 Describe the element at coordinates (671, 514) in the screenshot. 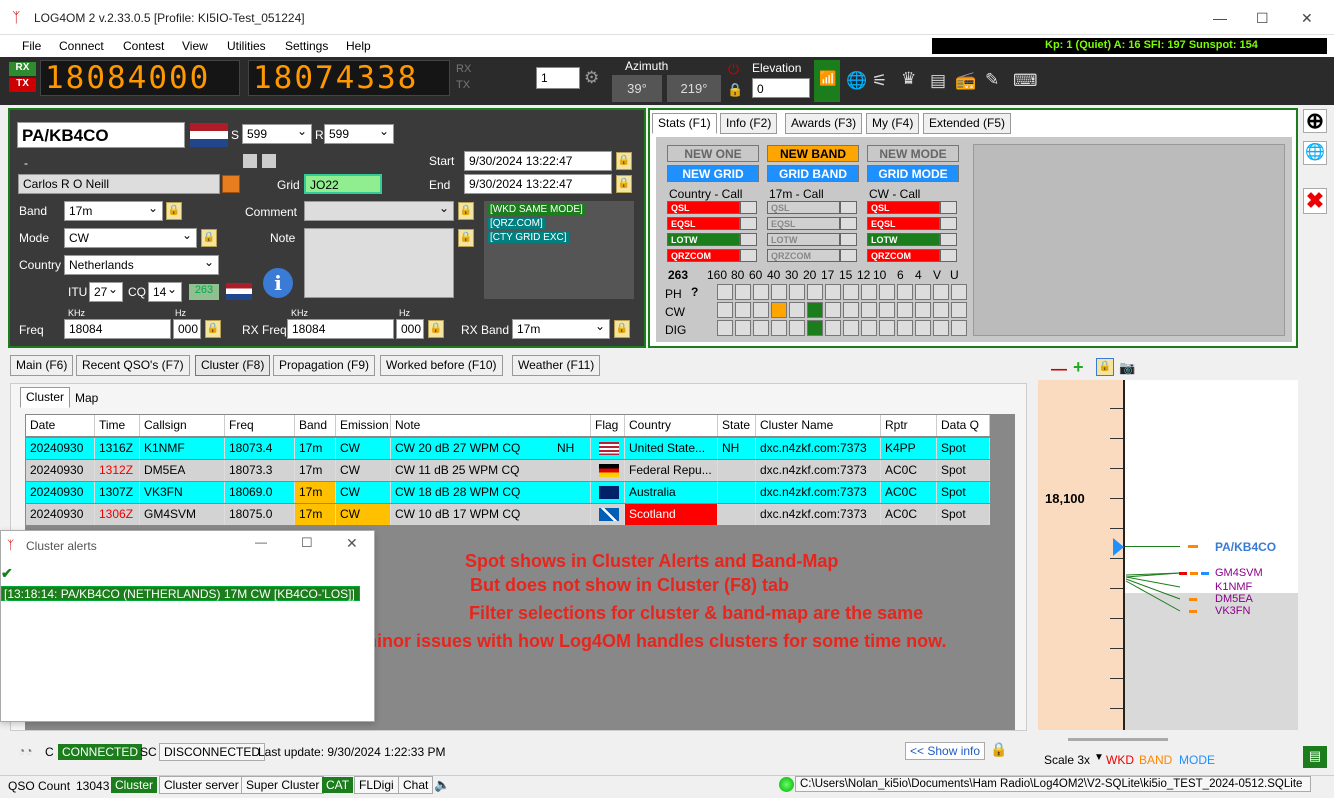

I see `table-cell: Scotland` at that location.